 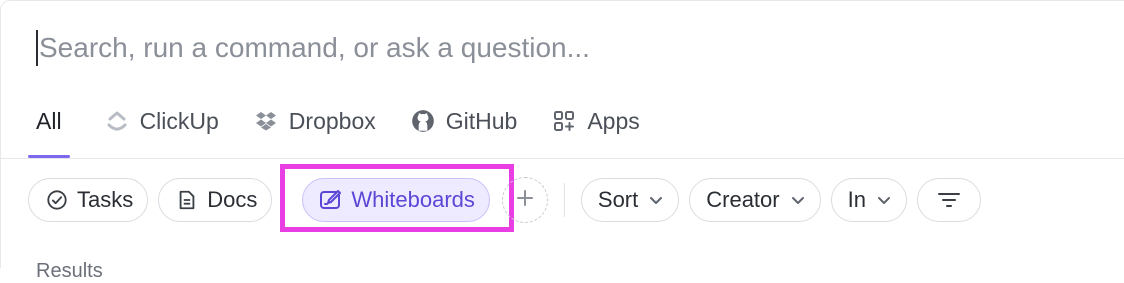 What do you see at coordinates (117, 121) in the screenshot?
I see `clickup-logo-icon` at bounding box center [117, 121].